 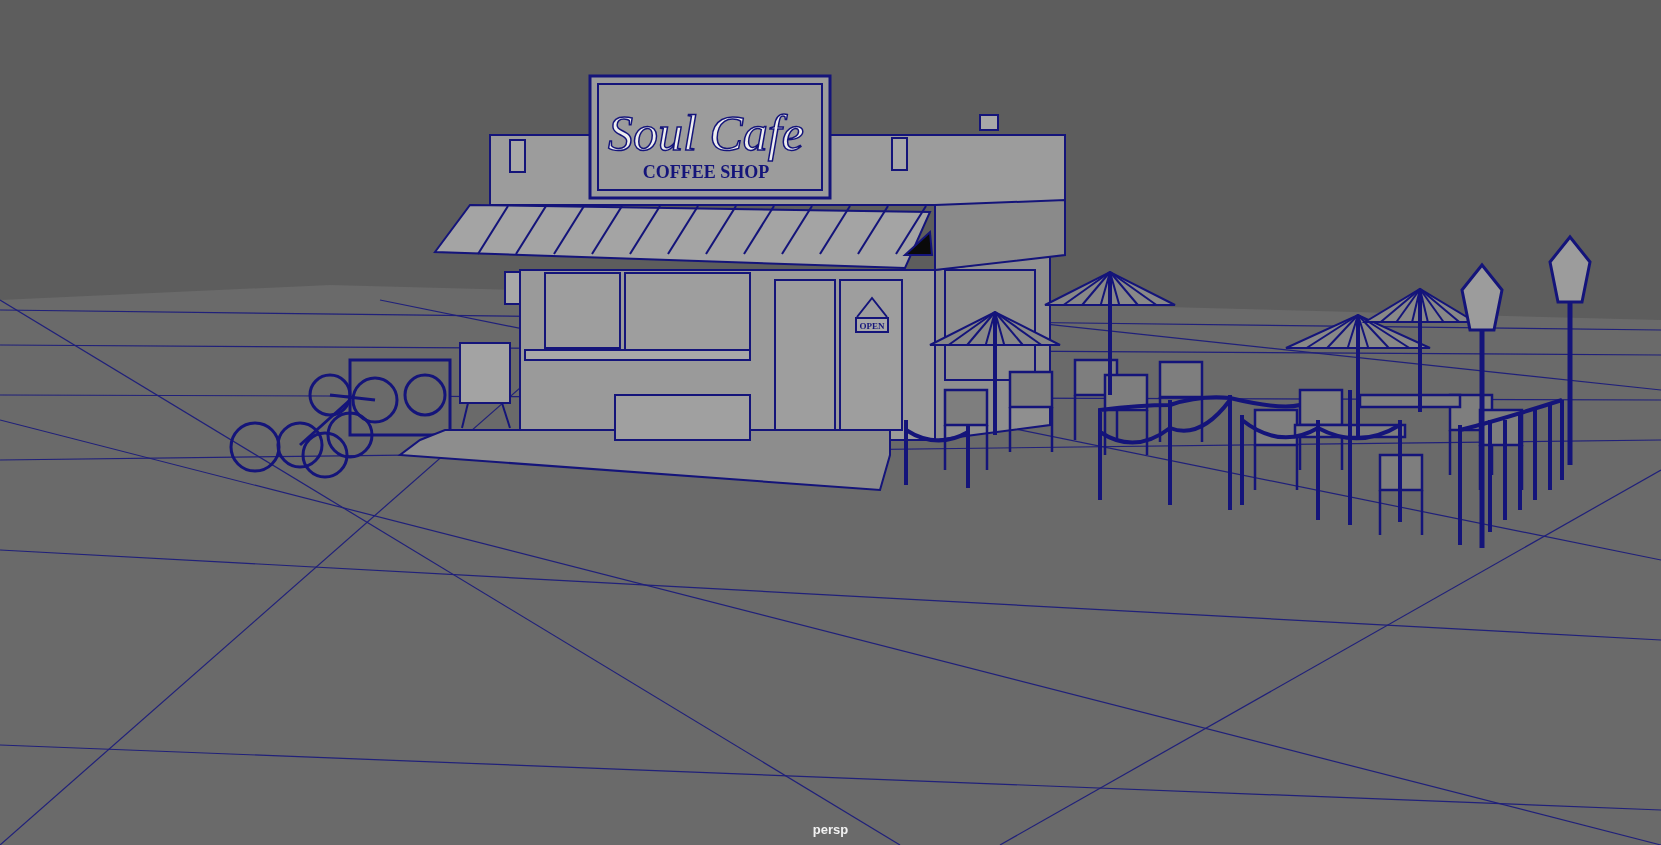 What do you see at coordinates (830, 829) in the screenshot?
I see `camera-label: persp` at bounding box center [830, 829].